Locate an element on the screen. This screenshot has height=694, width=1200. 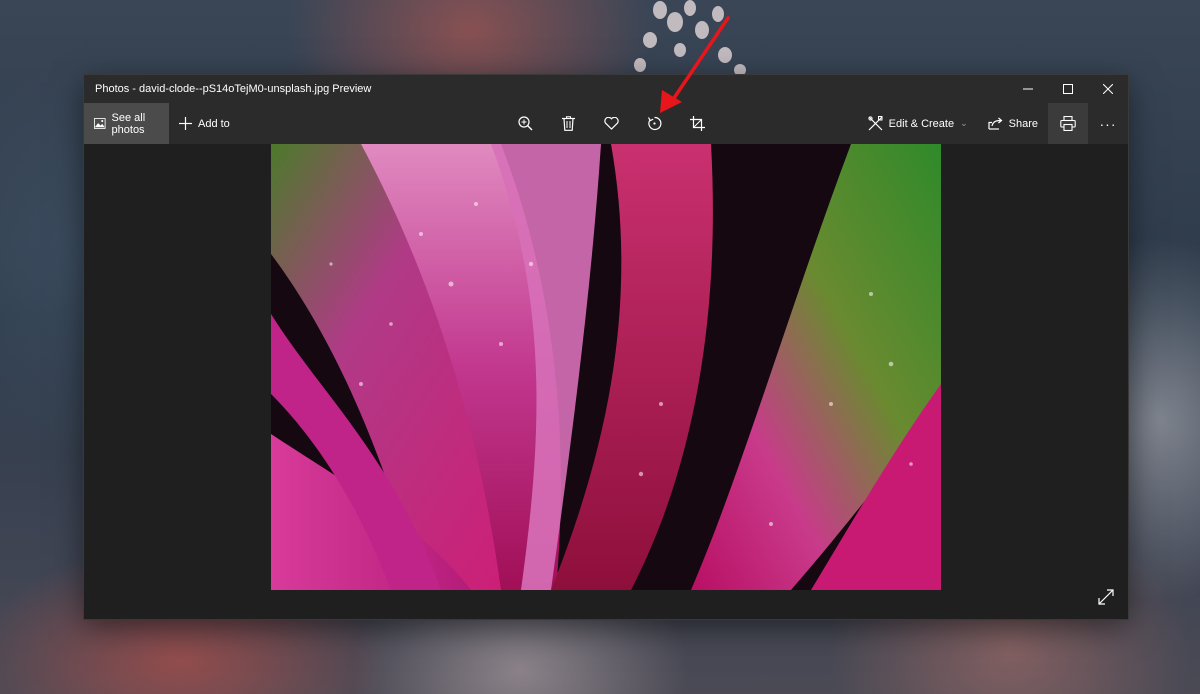
image-tools is located at coordinates (611, 123).